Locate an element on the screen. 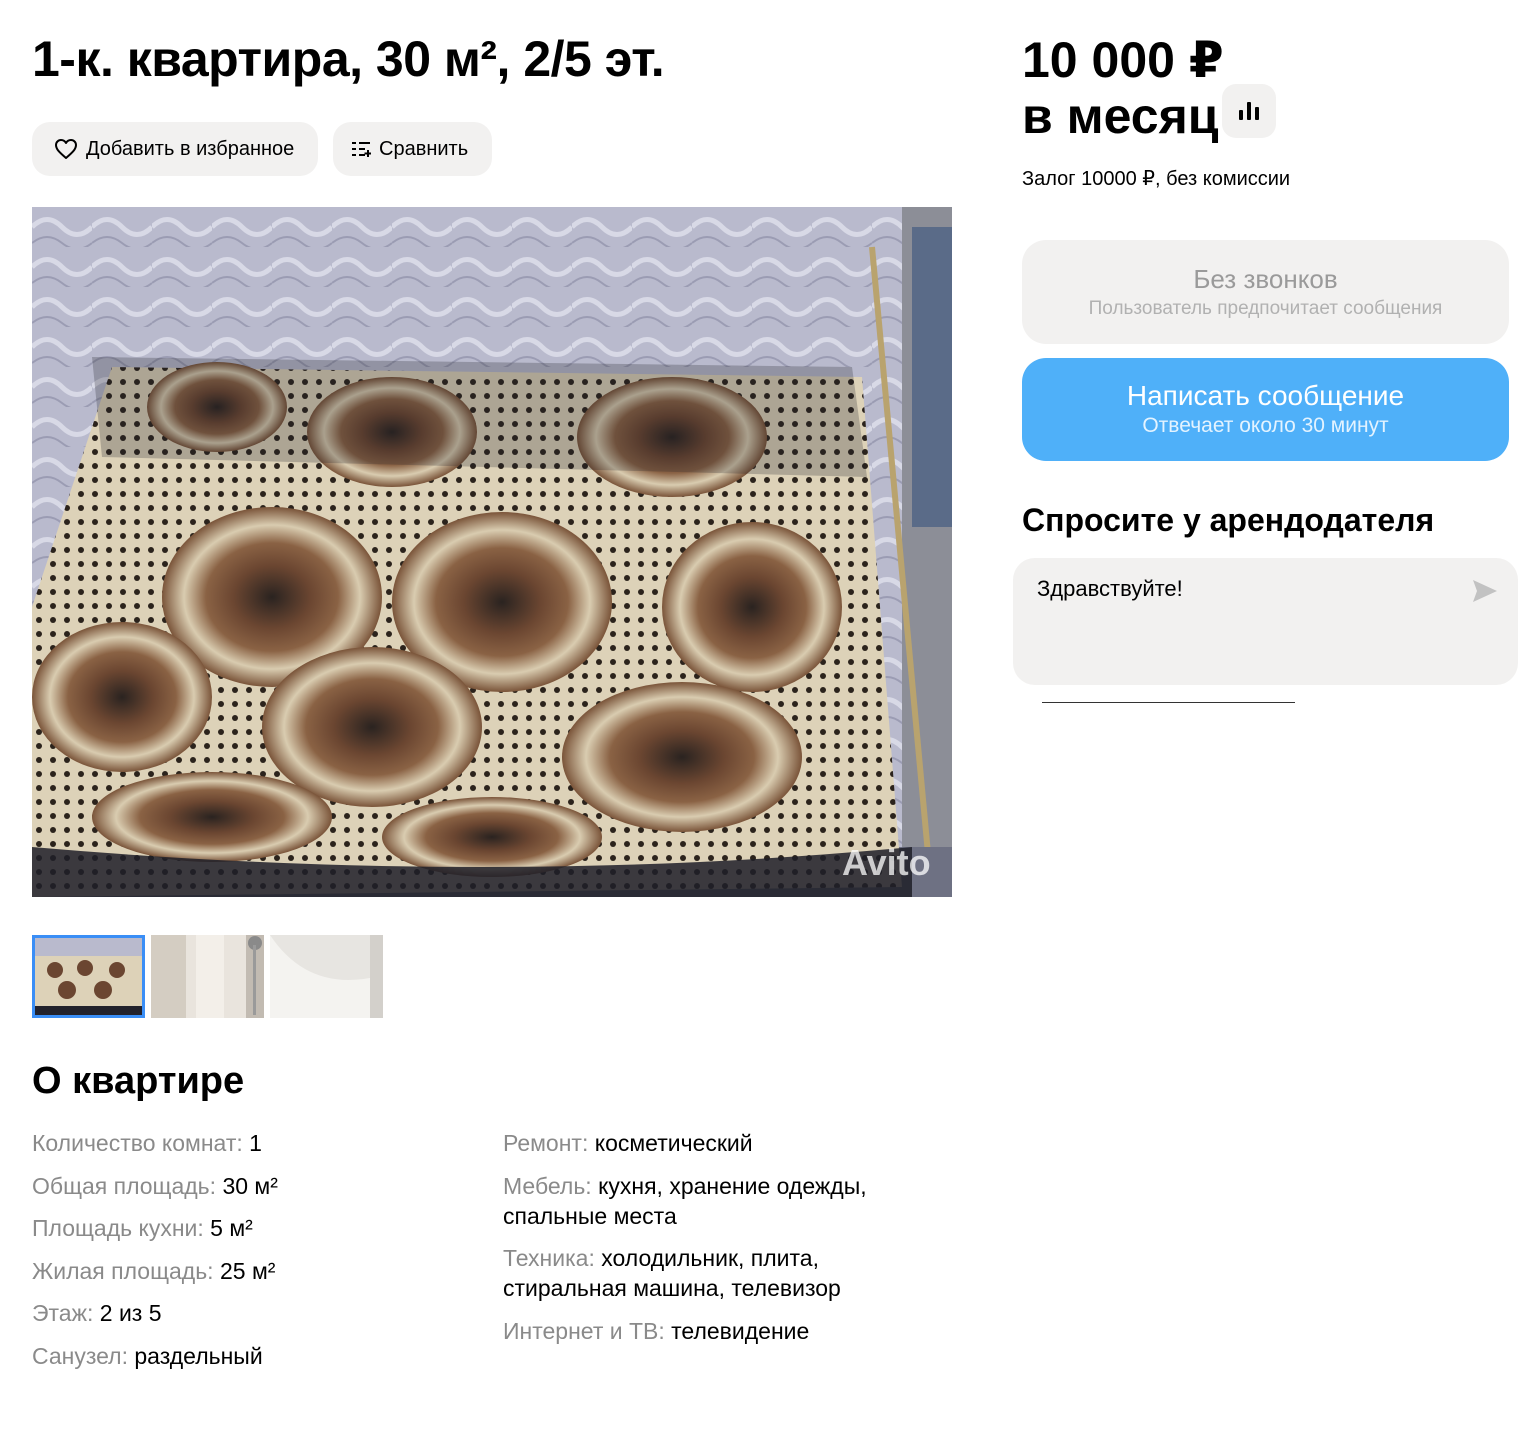  heart-icon is located at coordinates (66, 149).